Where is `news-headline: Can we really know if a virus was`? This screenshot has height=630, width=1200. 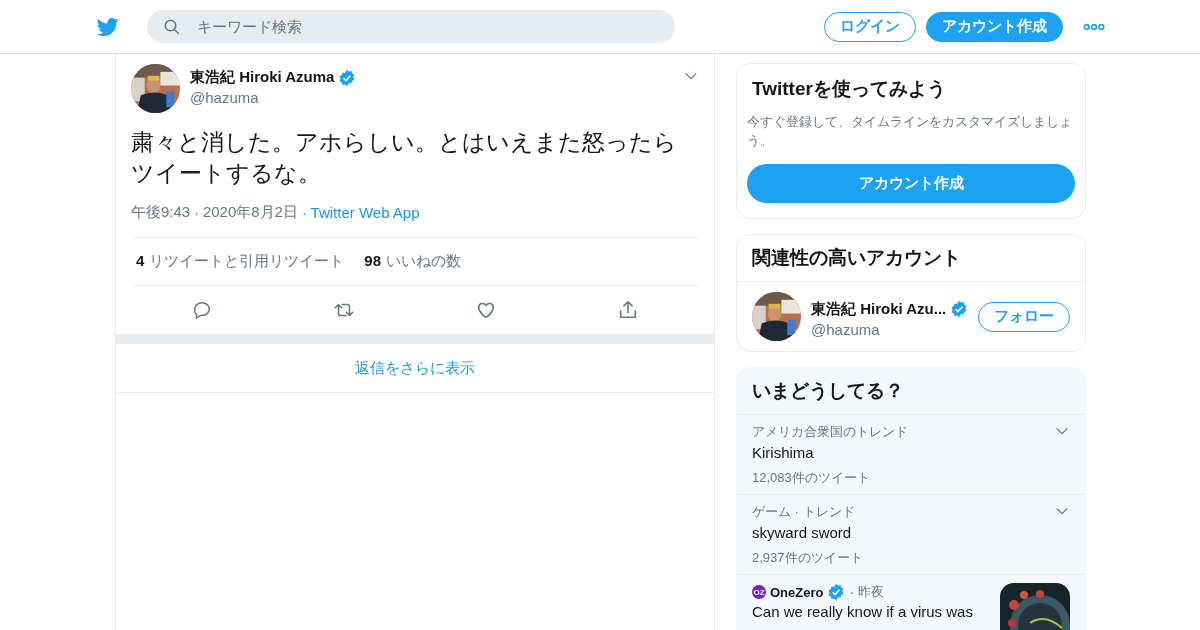
news-headline: Can we really know if a virus was is located at coordinates (863, 611).